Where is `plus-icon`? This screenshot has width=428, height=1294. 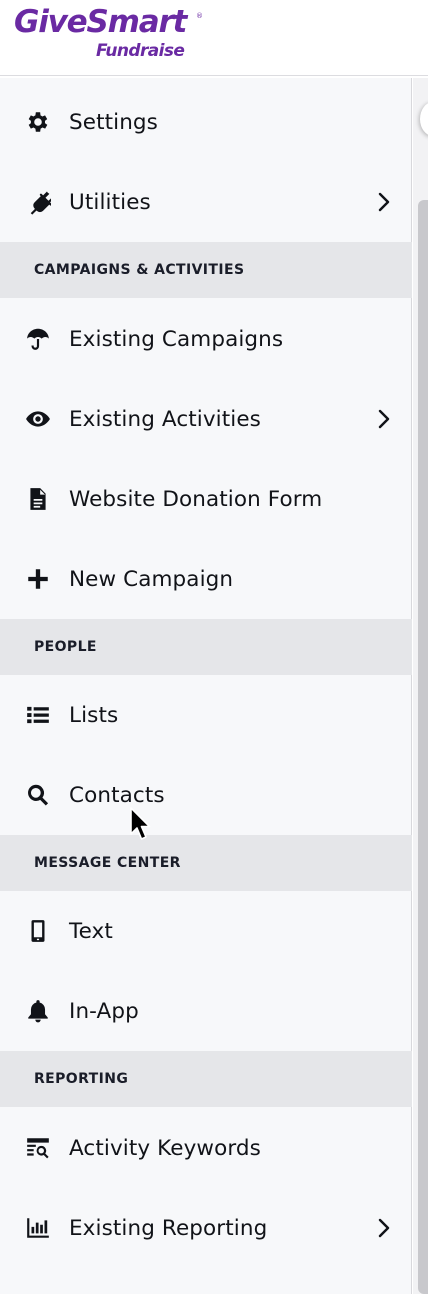 plus-icon is located at coordinates (38, 579).